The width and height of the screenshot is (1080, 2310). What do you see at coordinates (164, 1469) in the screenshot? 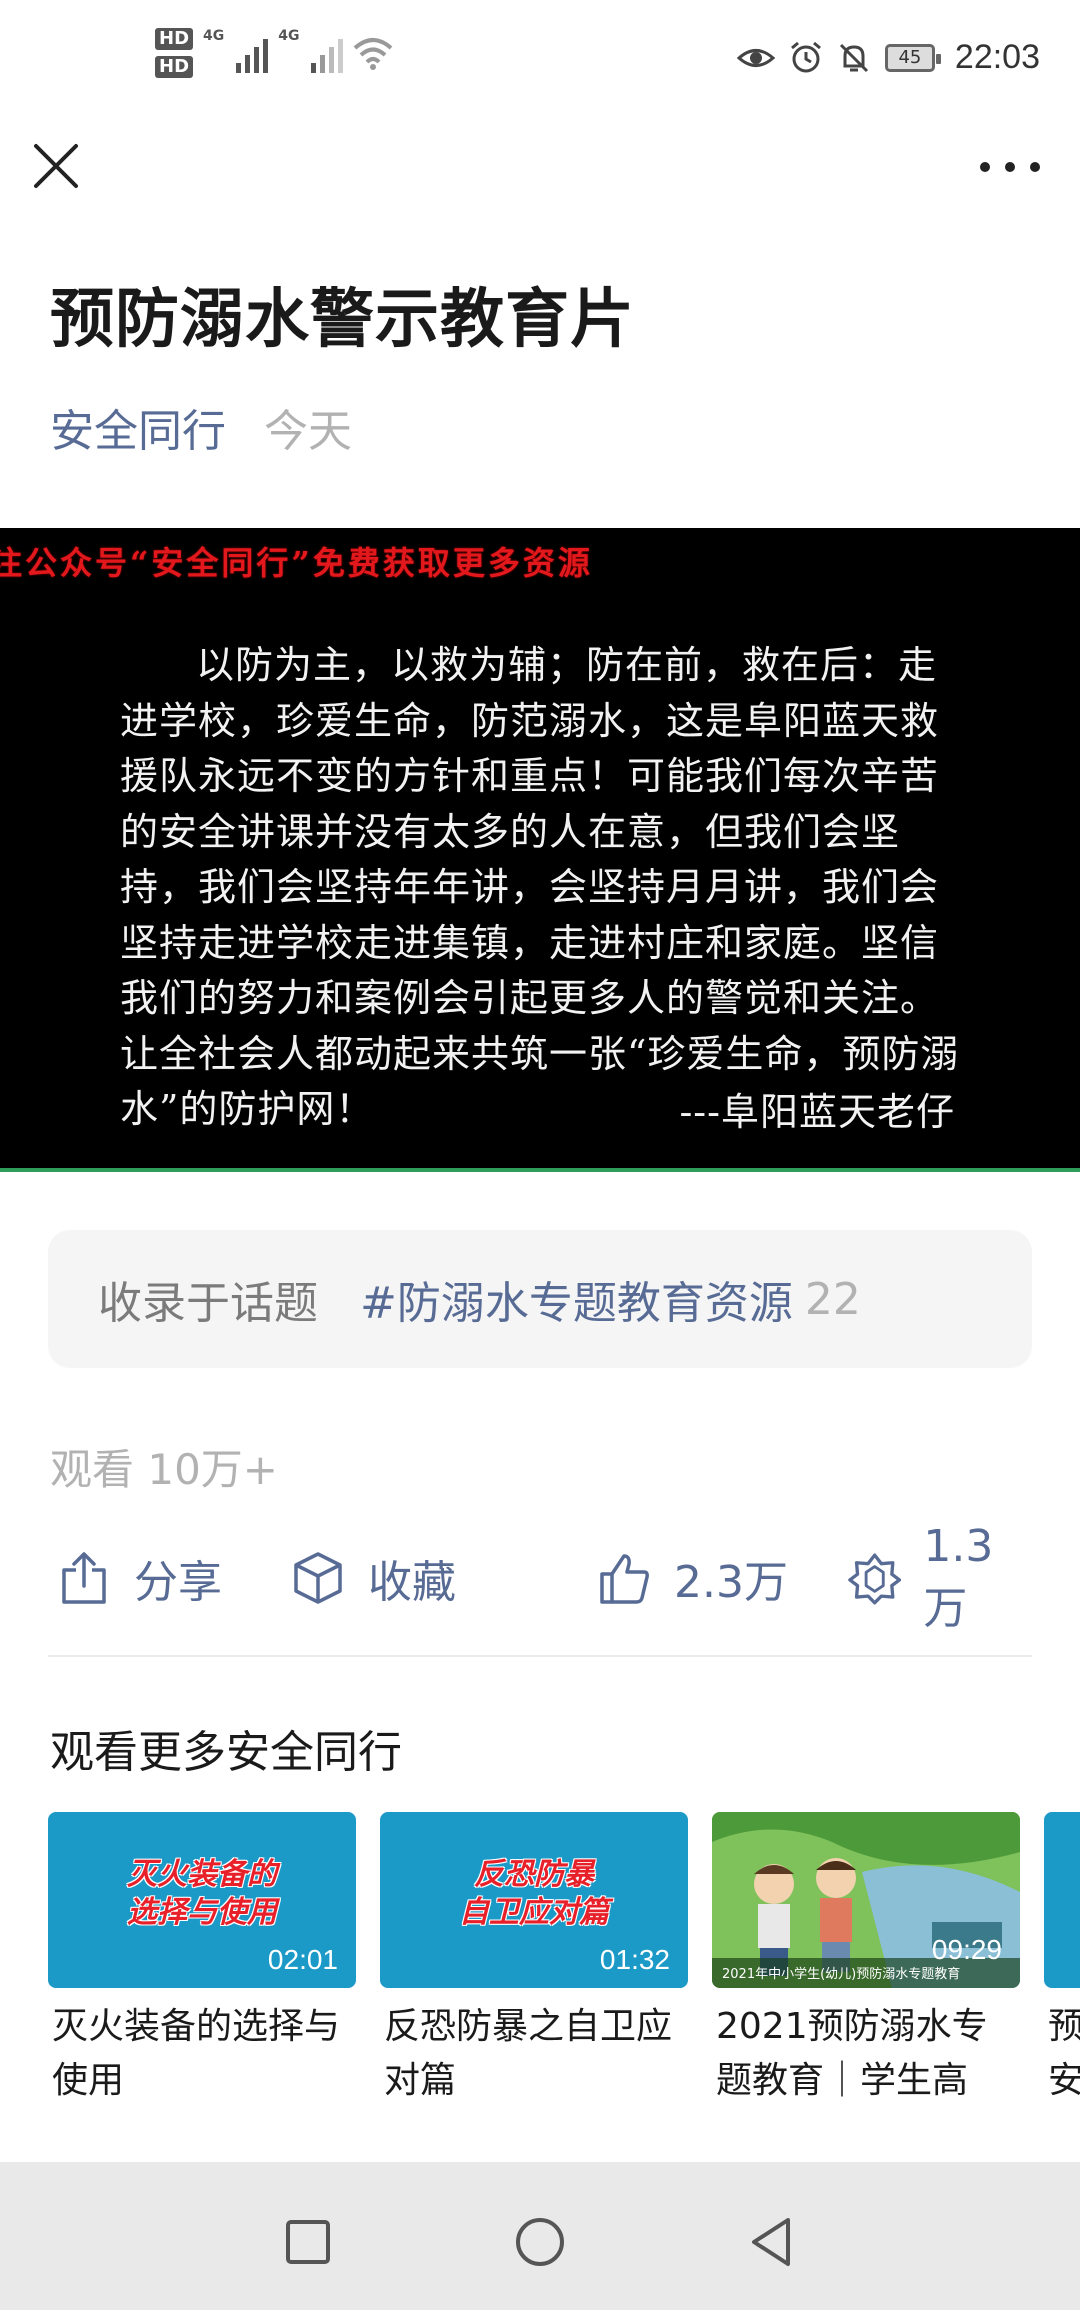
I see `view-count: 观看 10万+` at bounding box center [164, 1469].